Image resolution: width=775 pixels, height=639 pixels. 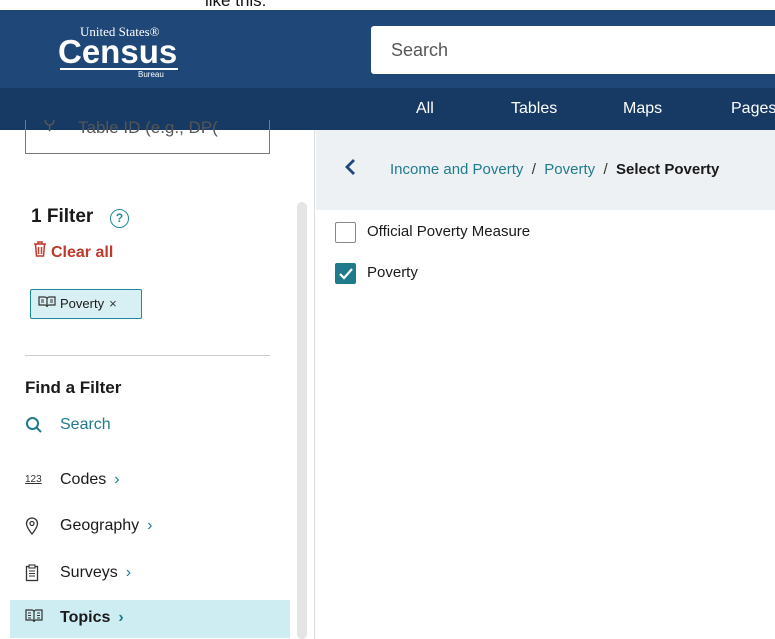 I want to click on breadcrumb-income-and-poverty: Income and Poverty, so click(x=456, y=169).